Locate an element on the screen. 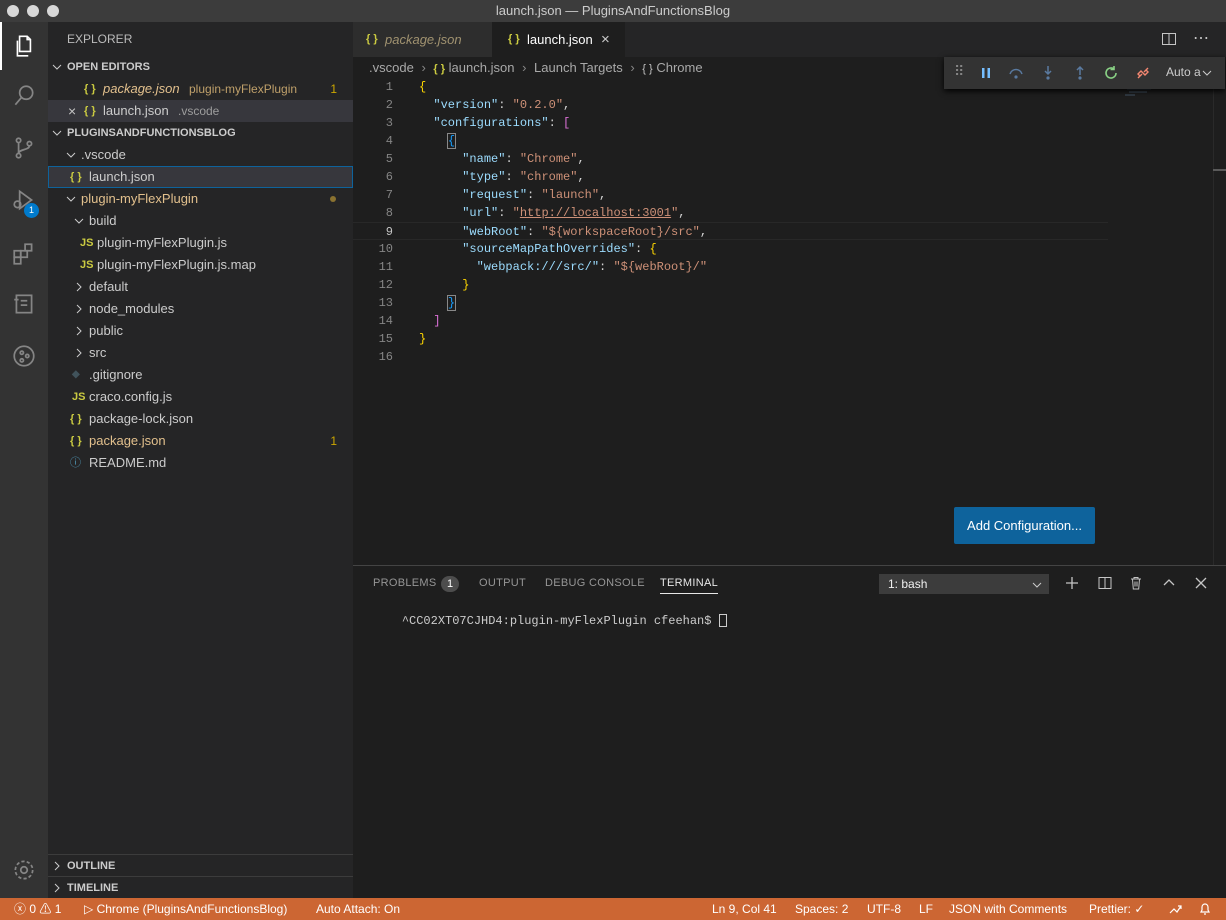 The width and height of the screenshot is (1226, 920). new-terminal-icon is located at coordinates (1072, 583).